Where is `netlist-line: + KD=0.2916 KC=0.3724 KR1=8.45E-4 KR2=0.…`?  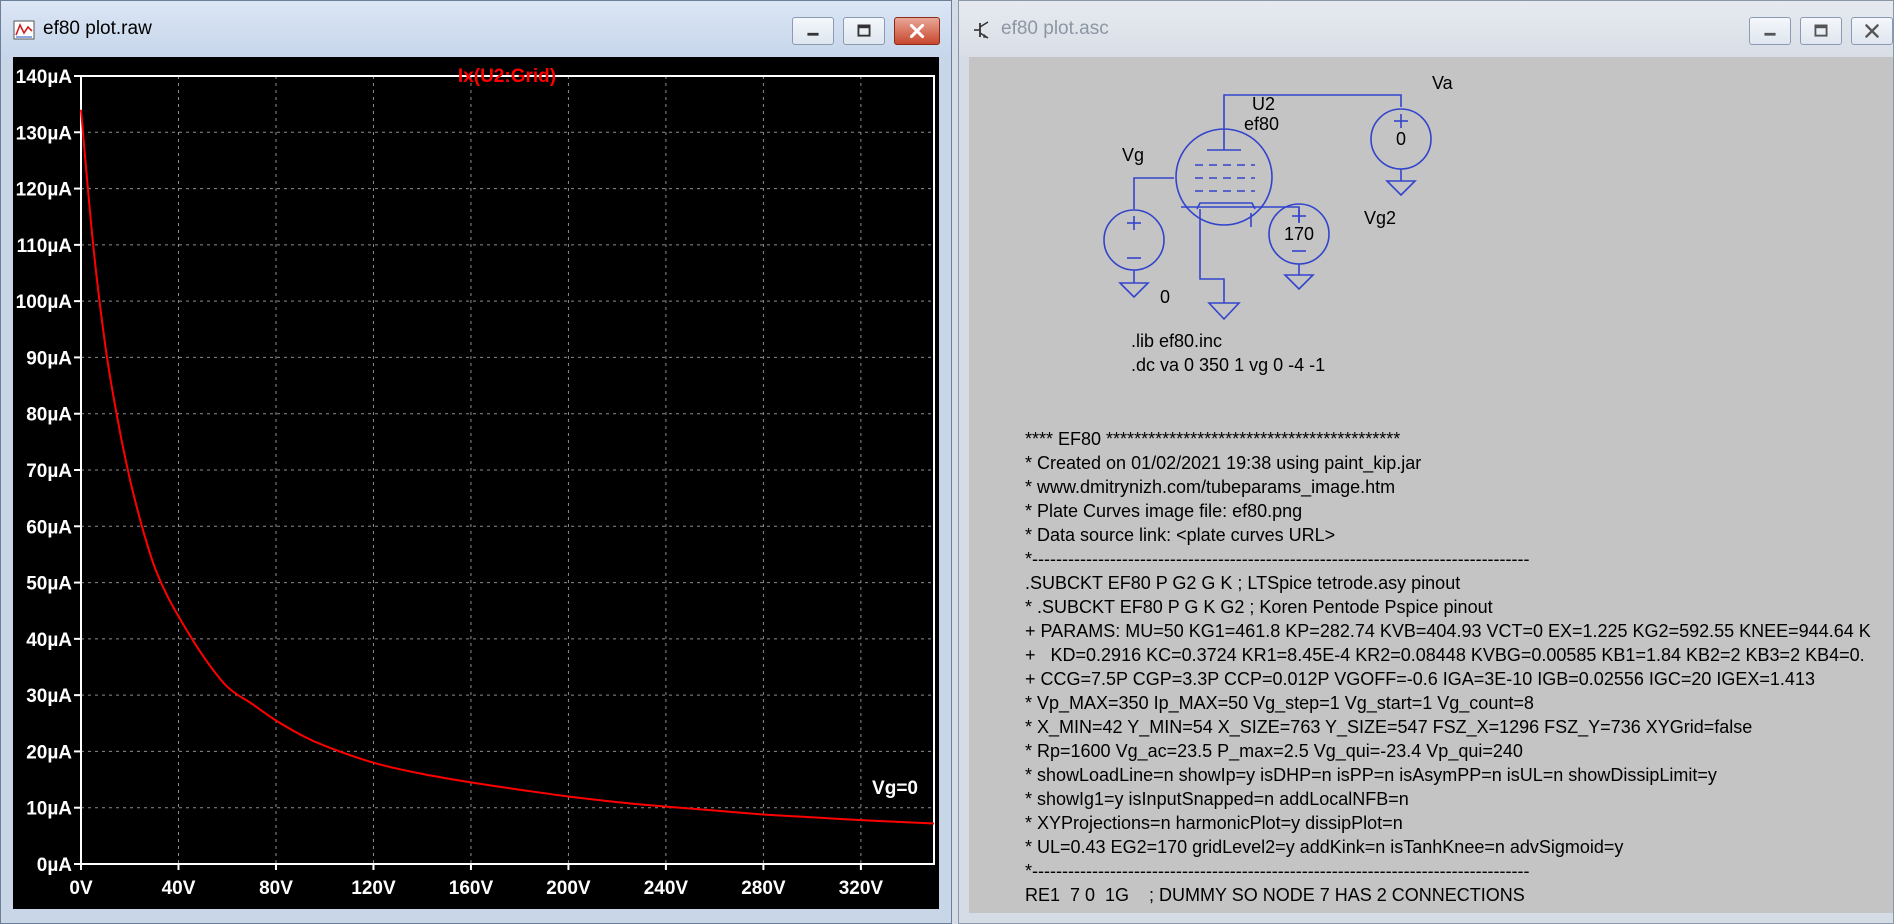 netlist-line: + KD=0.2916 KC=0.3724 KR1=8.45E-4 KR2=0.… is located at coordinates (1448, 655).